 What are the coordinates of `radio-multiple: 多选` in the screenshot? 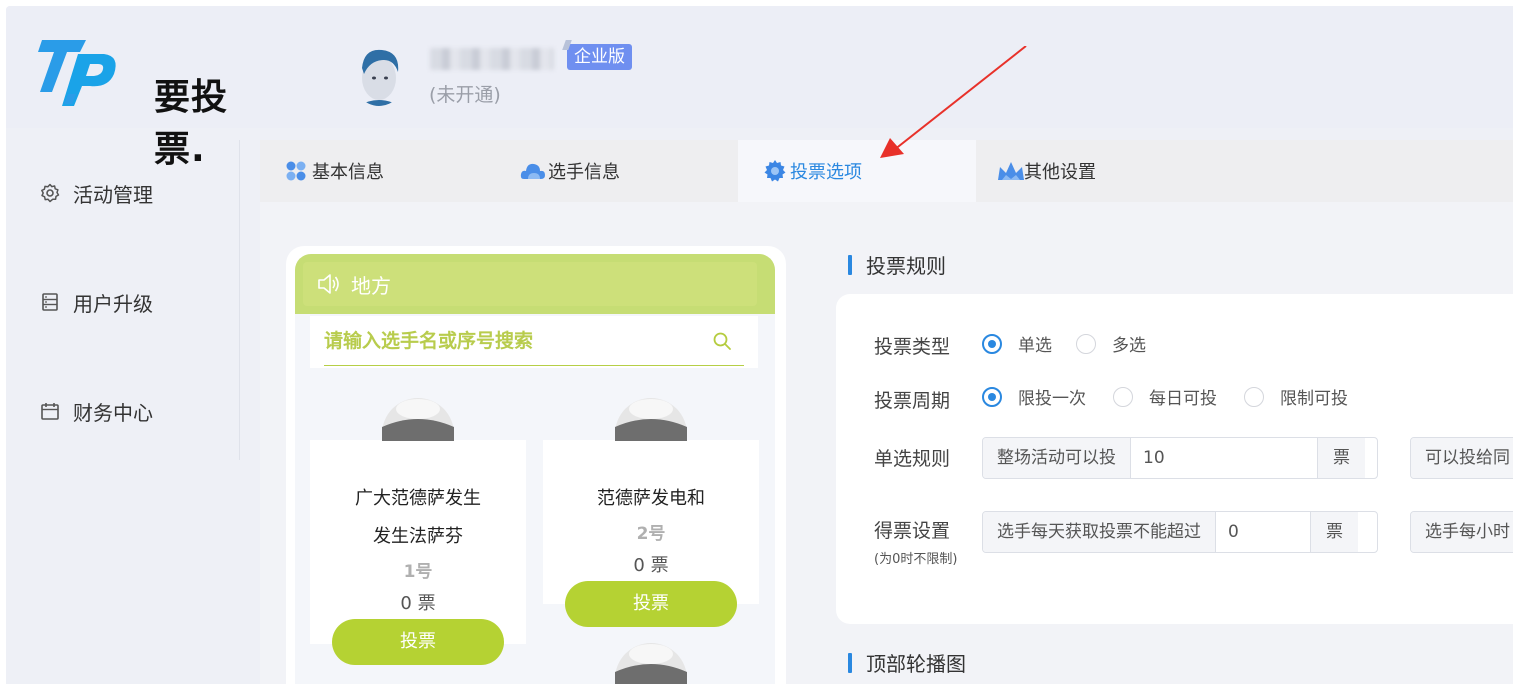 It's located at (1111, 343).